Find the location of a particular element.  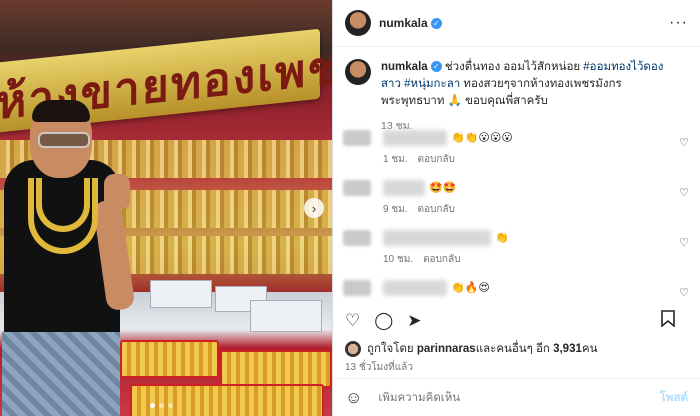

post-button: โพสต์ is located at coordinates (674, 398).